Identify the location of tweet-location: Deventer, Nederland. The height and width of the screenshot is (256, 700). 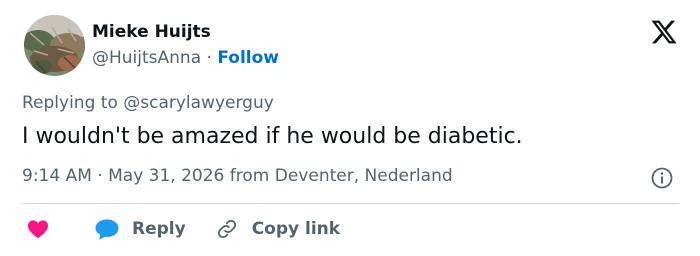
(363, 176).